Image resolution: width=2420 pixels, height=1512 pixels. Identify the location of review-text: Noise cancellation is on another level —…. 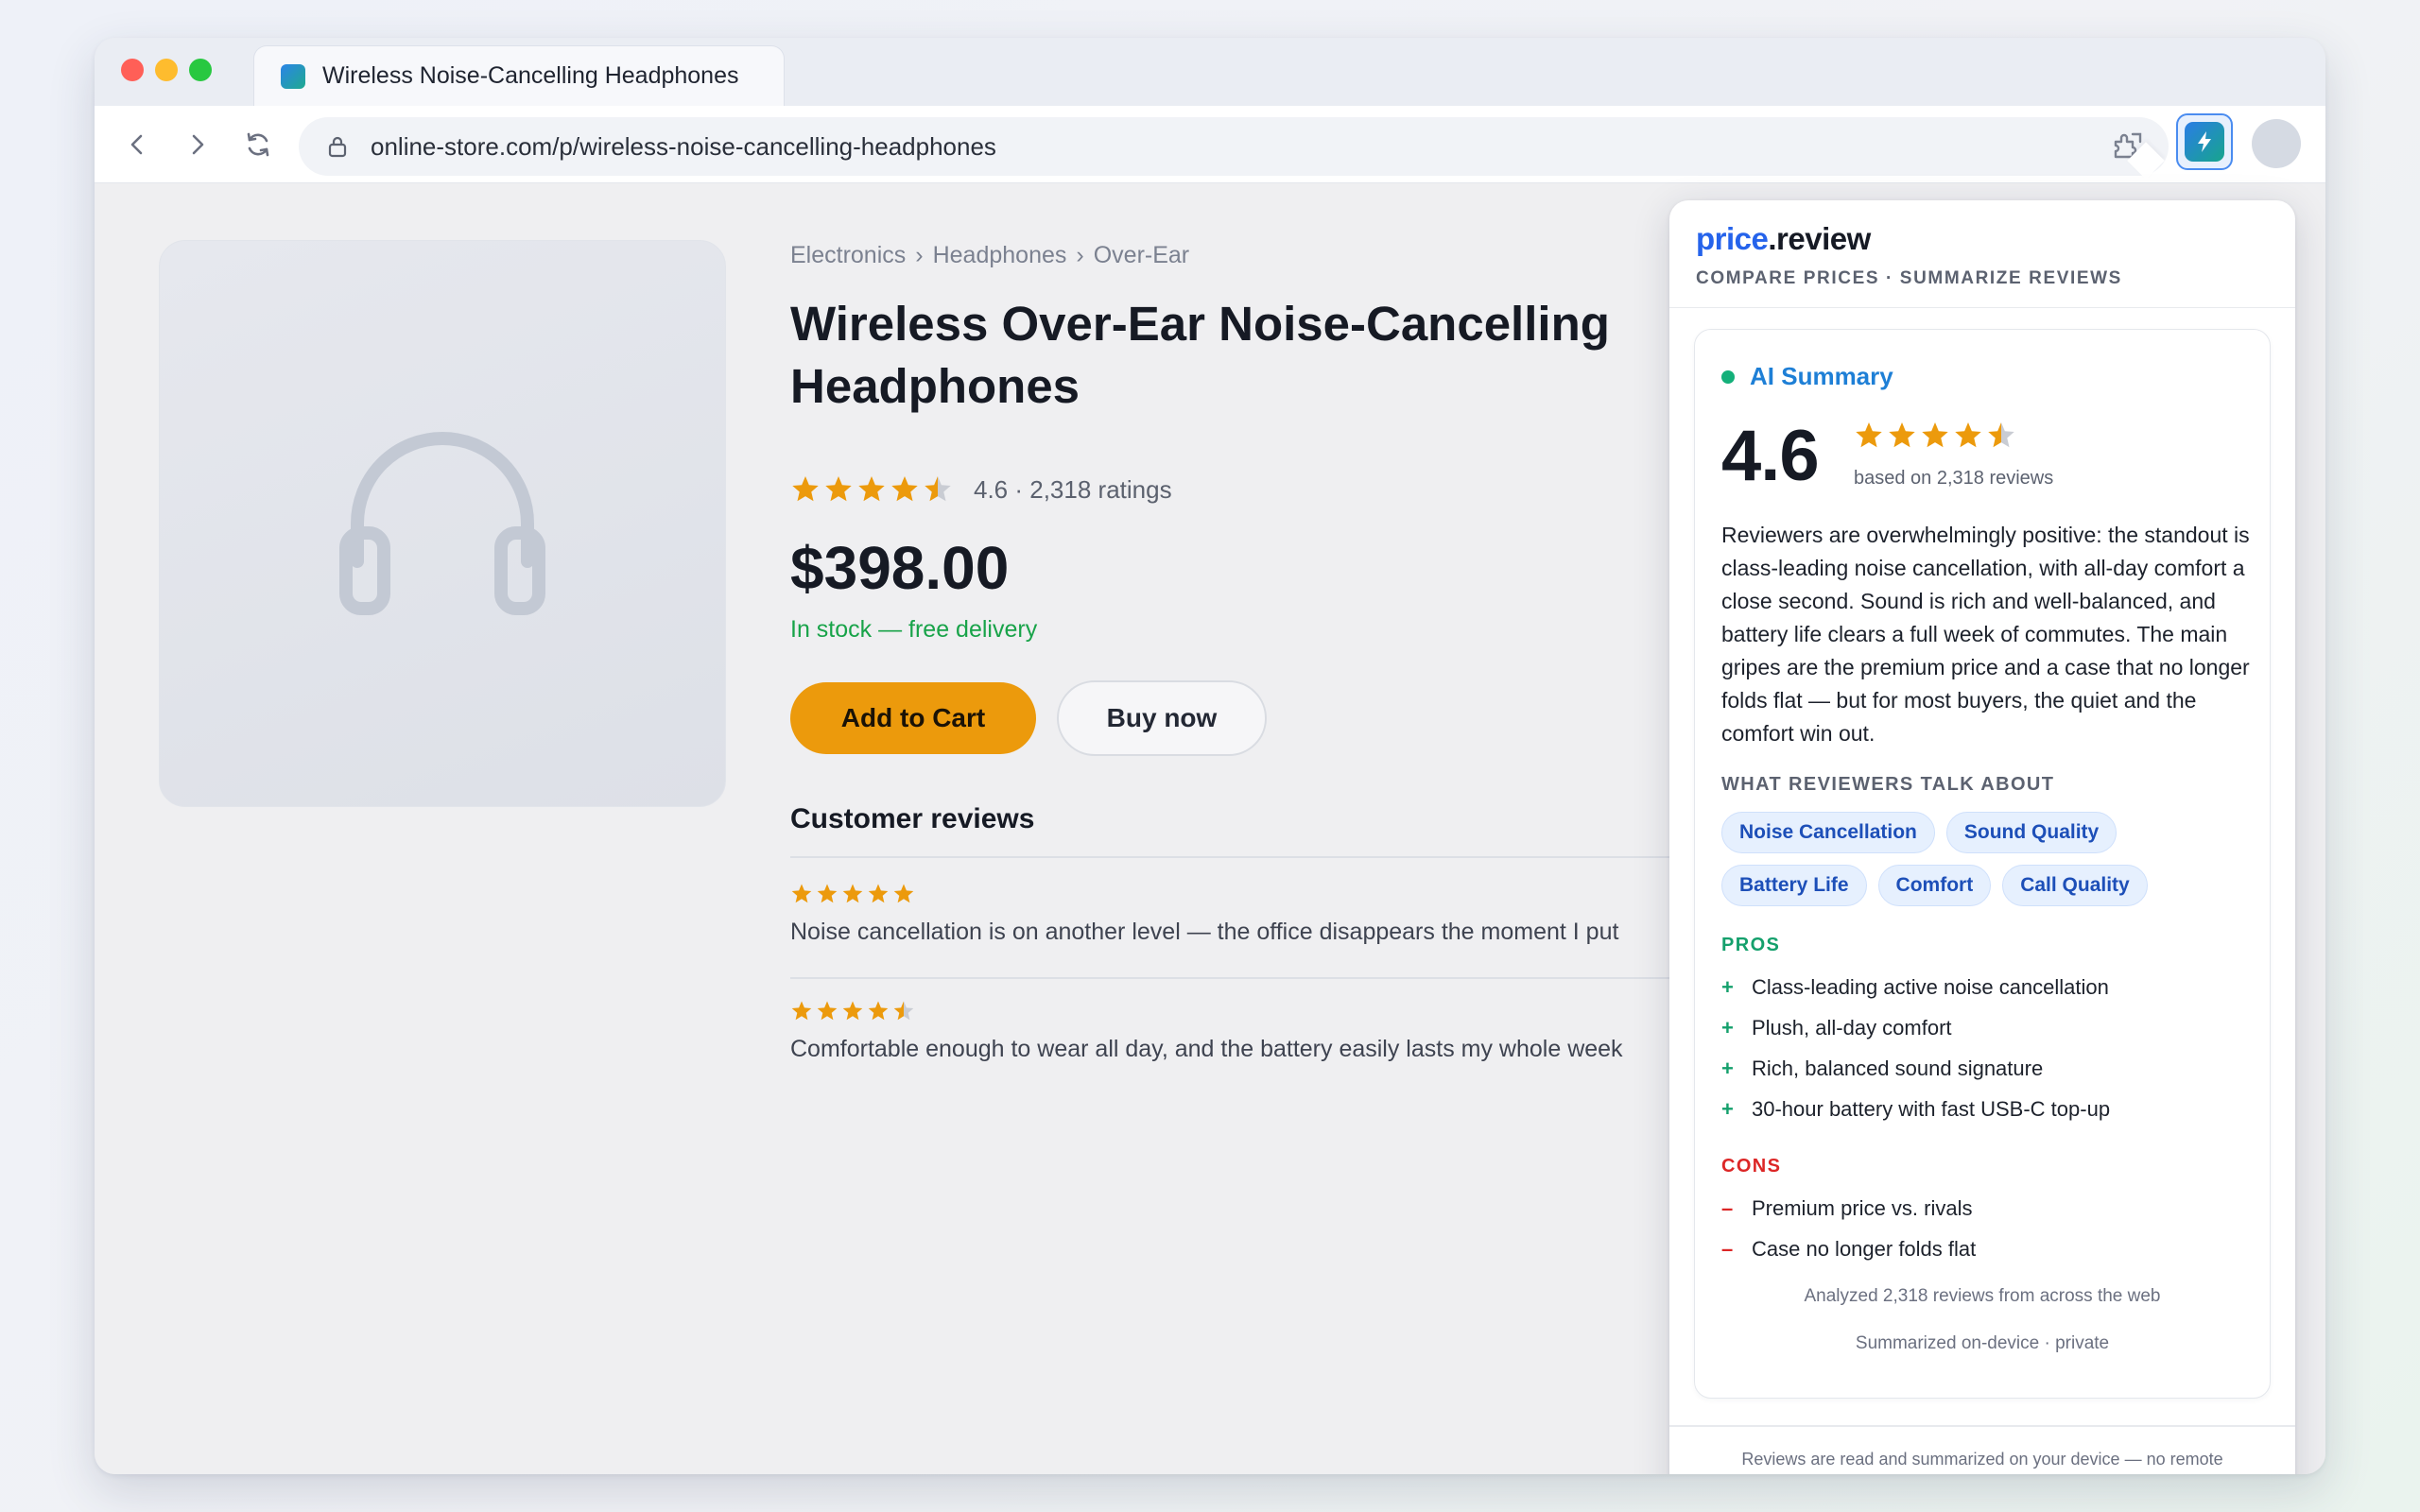
(1204, 932).